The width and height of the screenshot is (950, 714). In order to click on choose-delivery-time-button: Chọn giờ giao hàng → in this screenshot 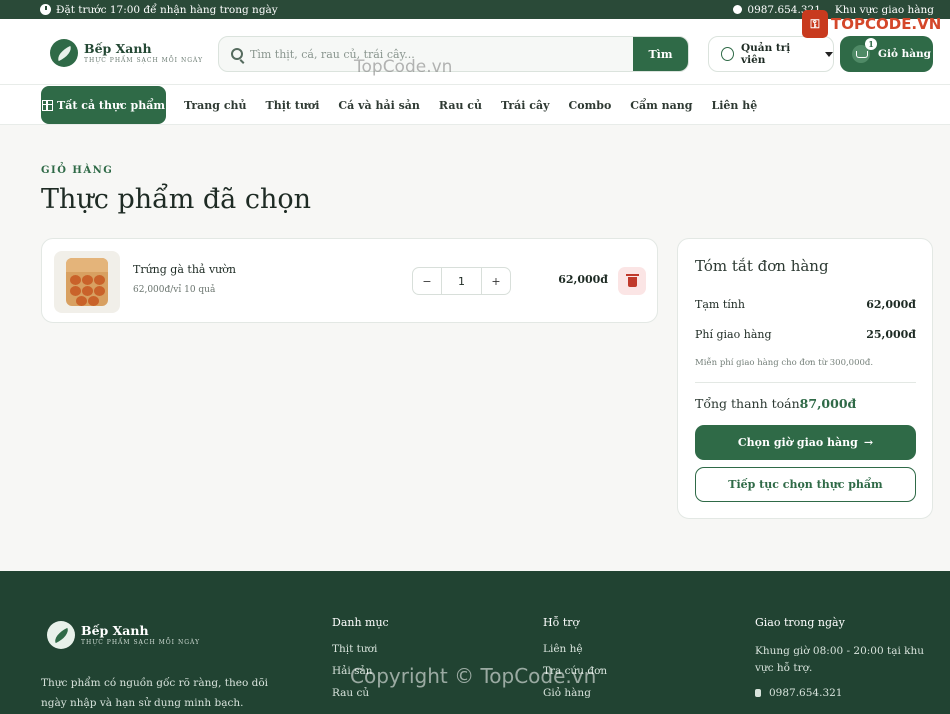, I will do `click(805, 442)`.